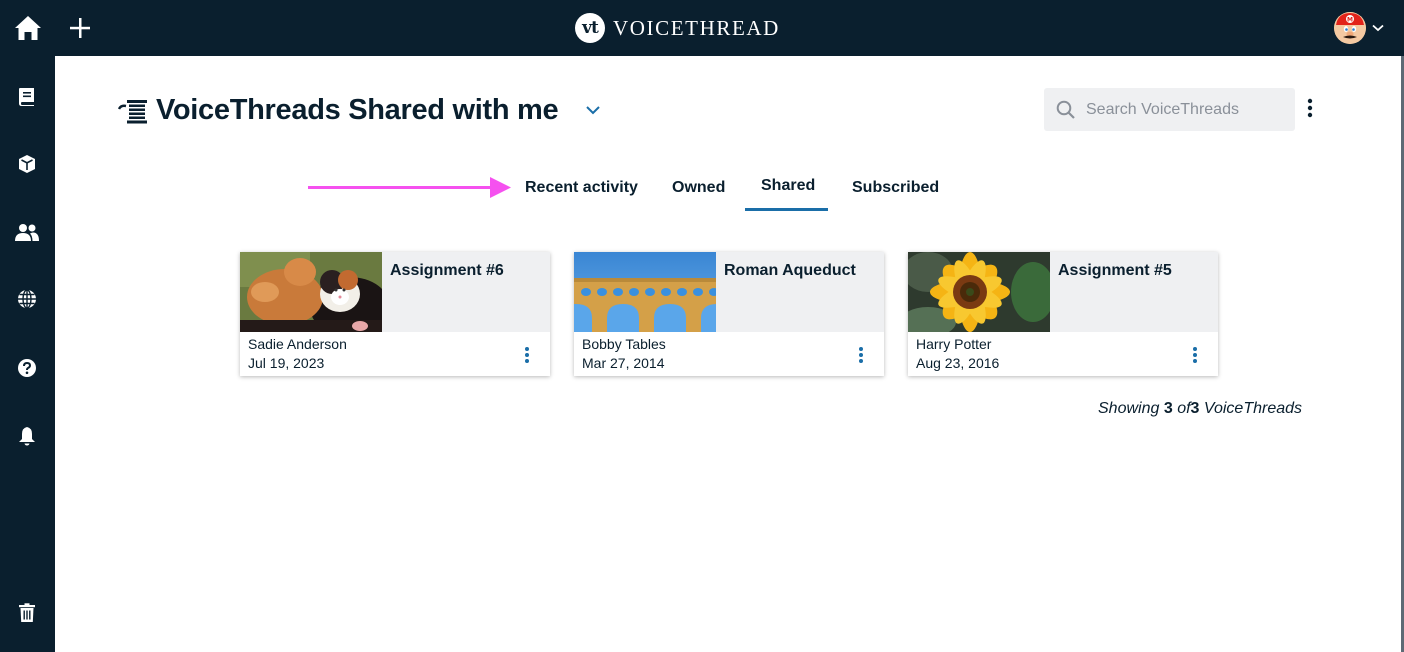 Image resolution: width=1404 pixels, height=652 pixels. What do you see at coordinates (1115, 271) in the screenshot?
I see `card-title: Assignment #5` at bounding box center [1115, 271].